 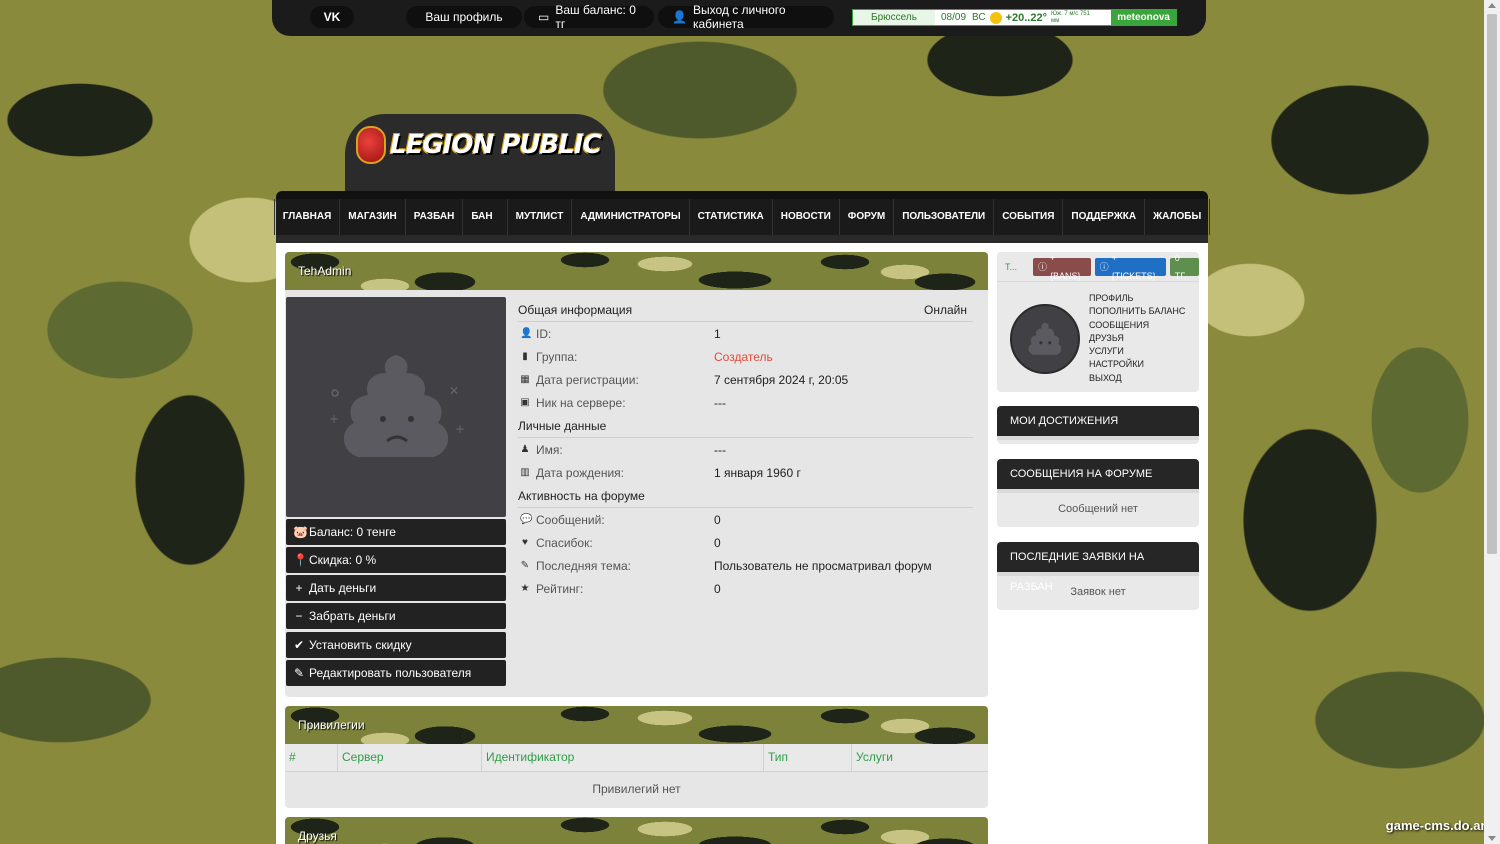 I want to click on action-icon: +, so click(x=299, y=588).